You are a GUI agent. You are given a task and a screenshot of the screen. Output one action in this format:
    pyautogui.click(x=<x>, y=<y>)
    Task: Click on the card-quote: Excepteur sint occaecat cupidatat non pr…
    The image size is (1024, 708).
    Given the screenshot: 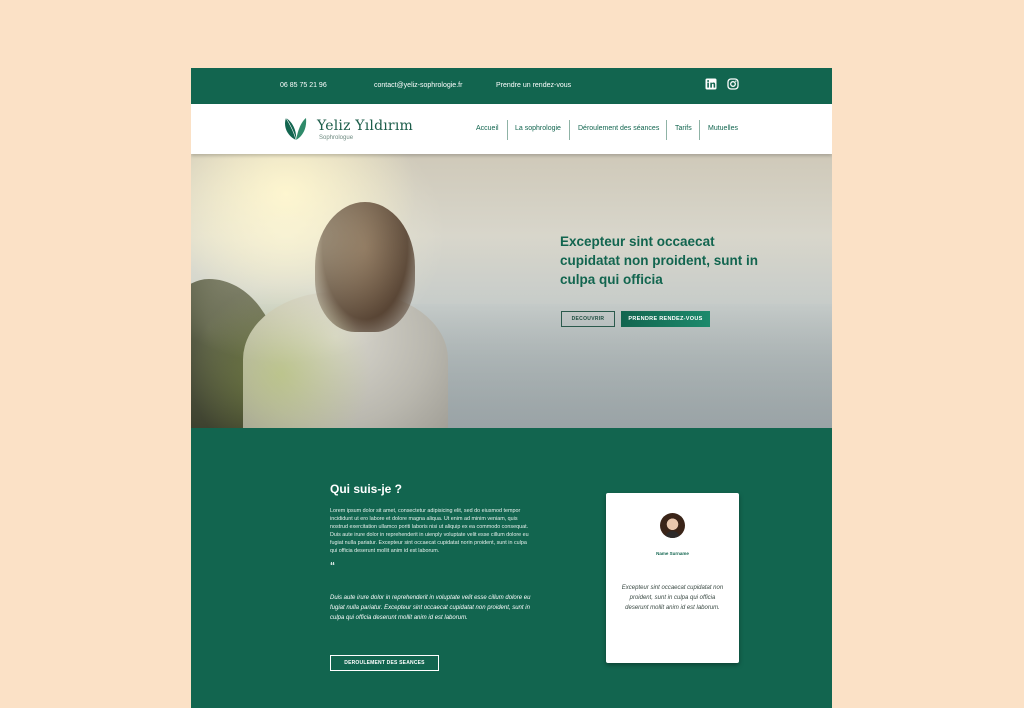 What is the action you would take?
    pyautogui.click(x=672, y=598)
    